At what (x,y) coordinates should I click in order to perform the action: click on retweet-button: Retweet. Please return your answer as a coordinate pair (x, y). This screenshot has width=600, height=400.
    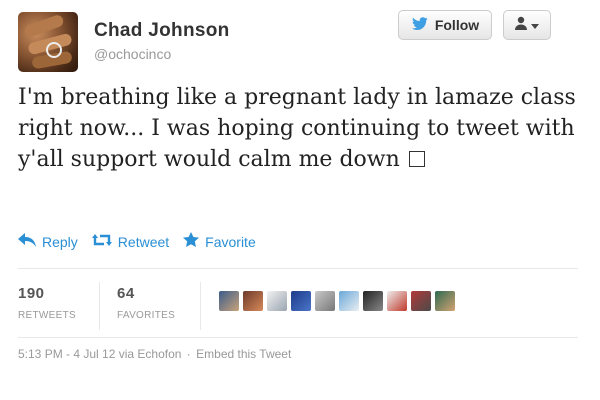
    Looking at the image, I should click on (130, 241).